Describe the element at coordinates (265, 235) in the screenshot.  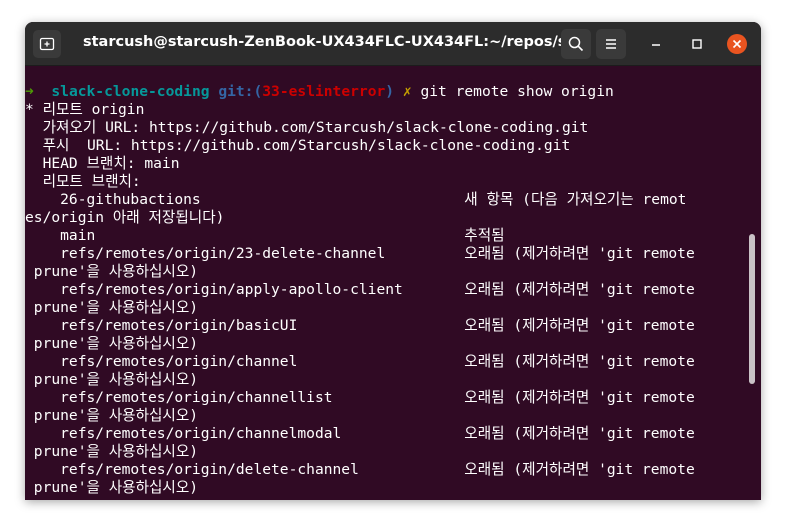
I see `output-line: main 추적됨` at that location.